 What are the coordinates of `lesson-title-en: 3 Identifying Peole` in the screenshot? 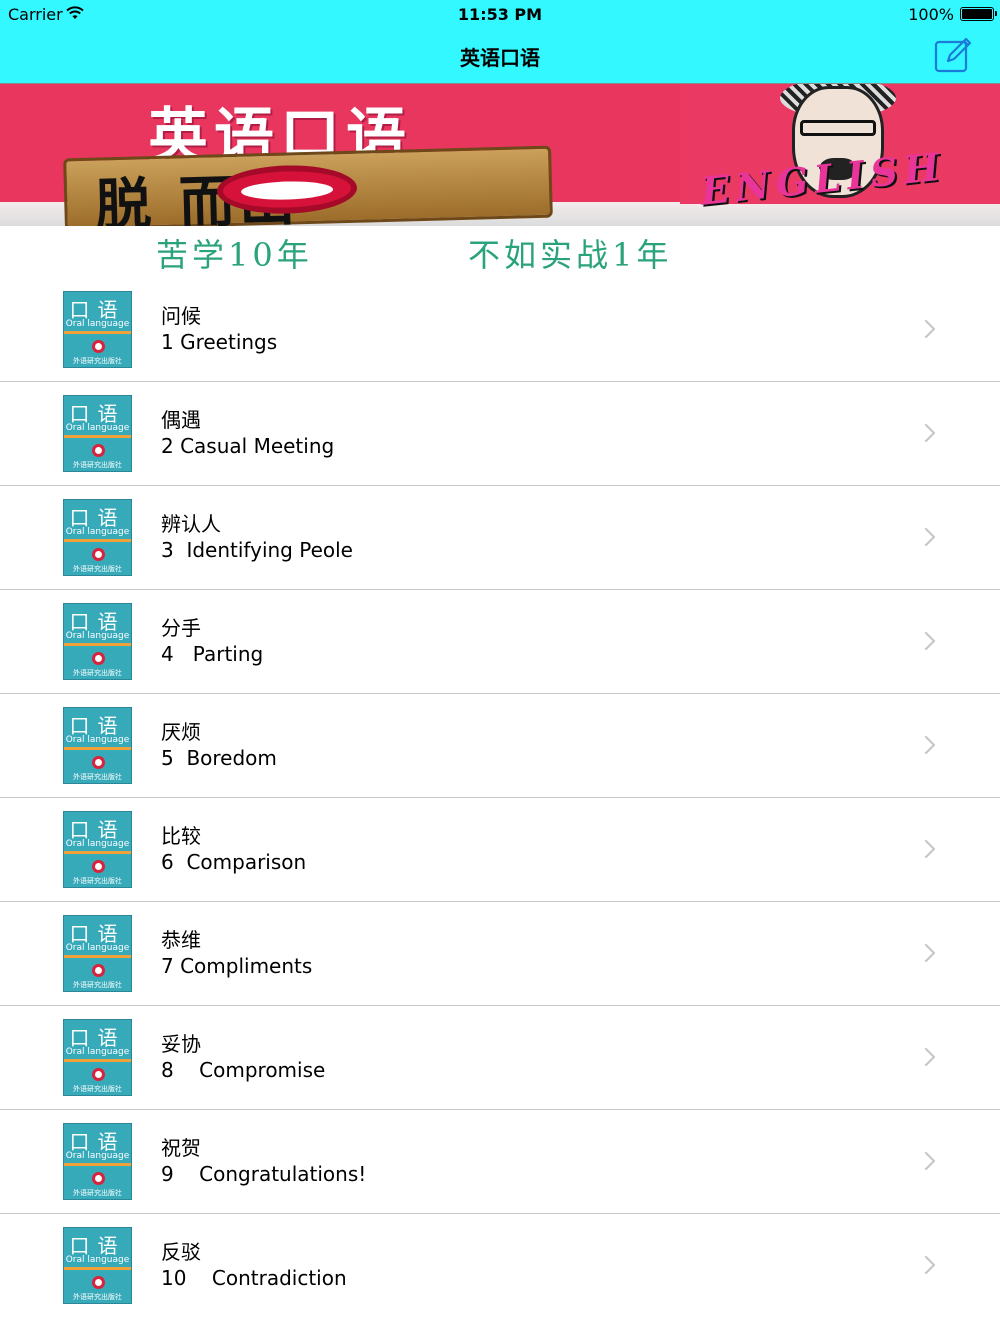 It's located at (257, 550).